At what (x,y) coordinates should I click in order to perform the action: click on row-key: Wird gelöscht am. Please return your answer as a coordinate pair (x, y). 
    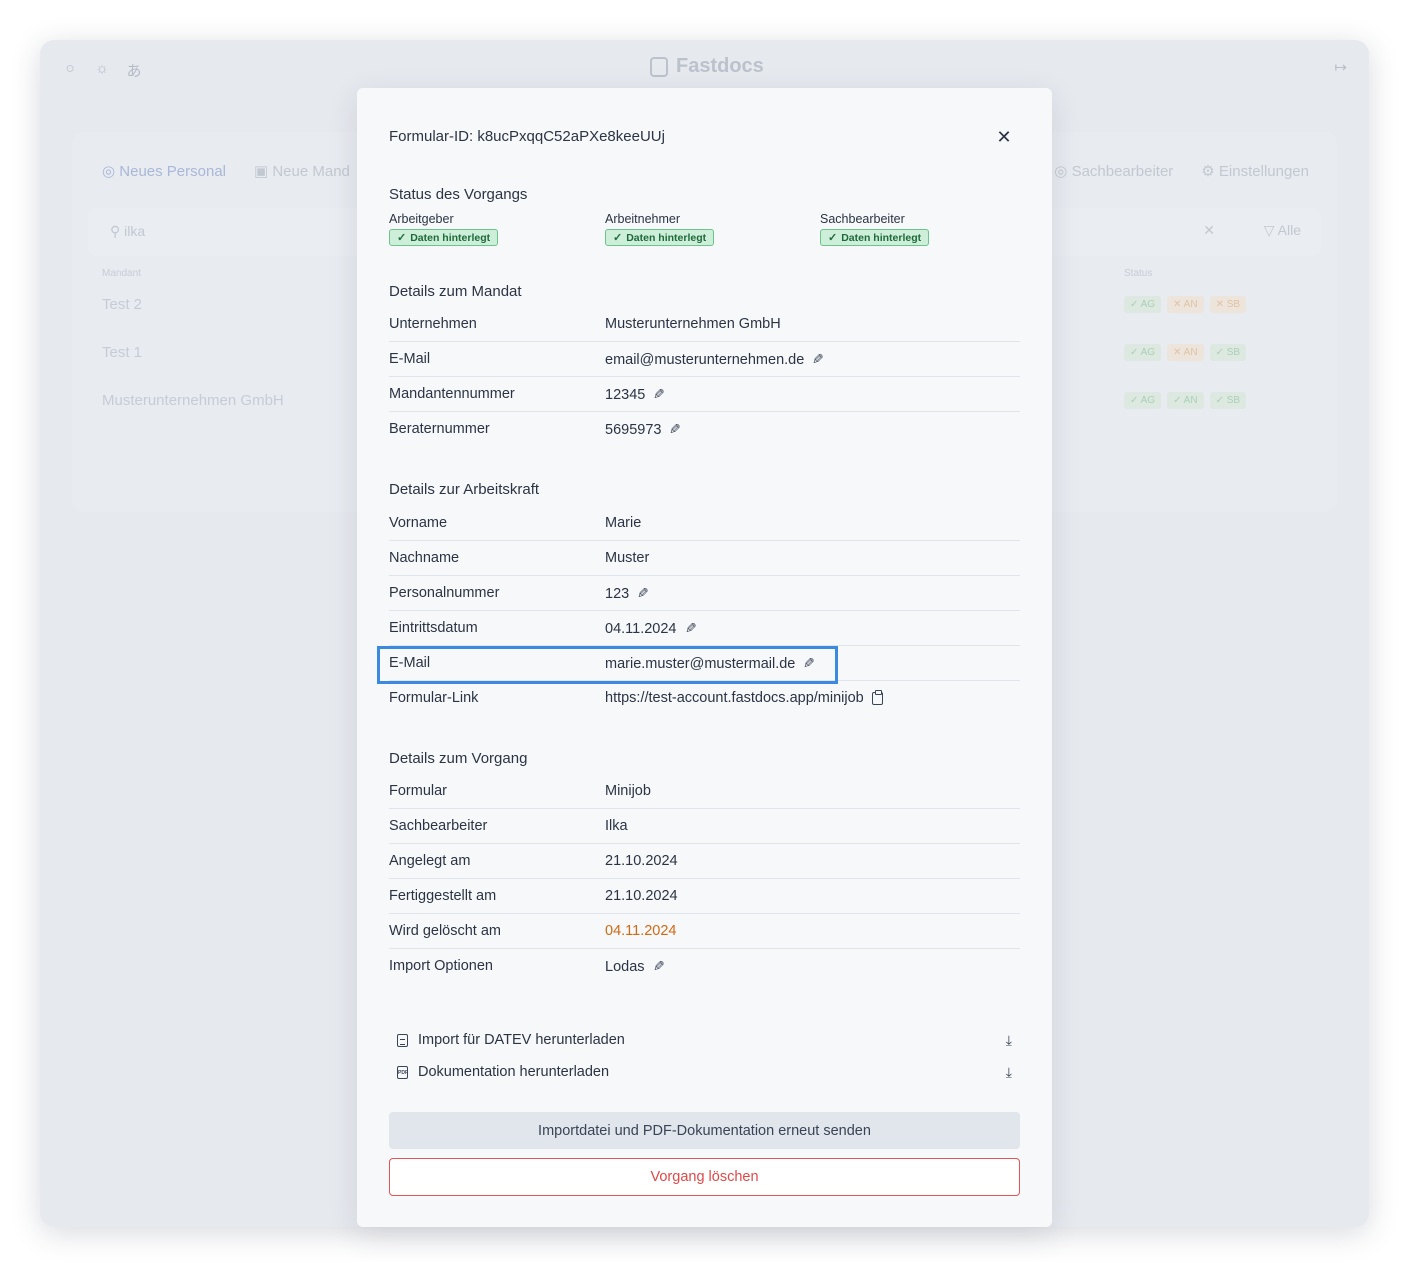
    Looking at the image, I should click on (445, 931).